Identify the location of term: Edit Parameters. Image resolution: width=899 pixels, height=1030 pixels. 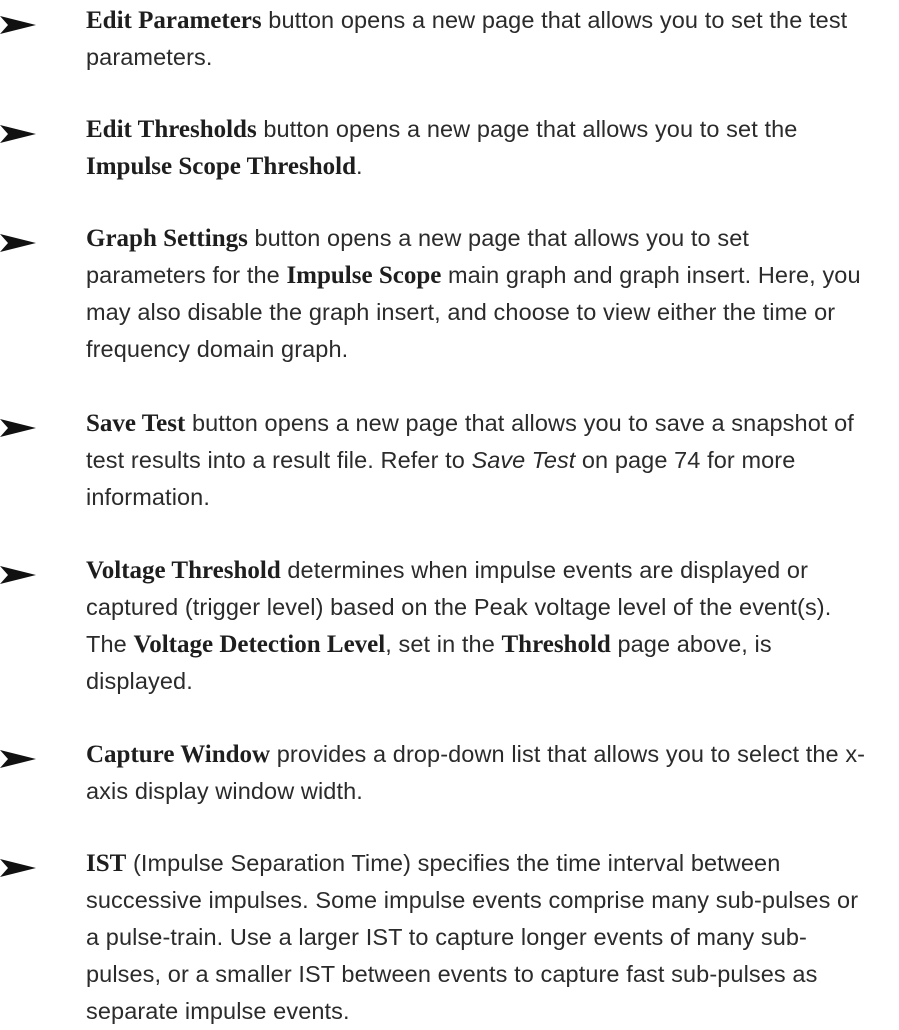
(174, 20).